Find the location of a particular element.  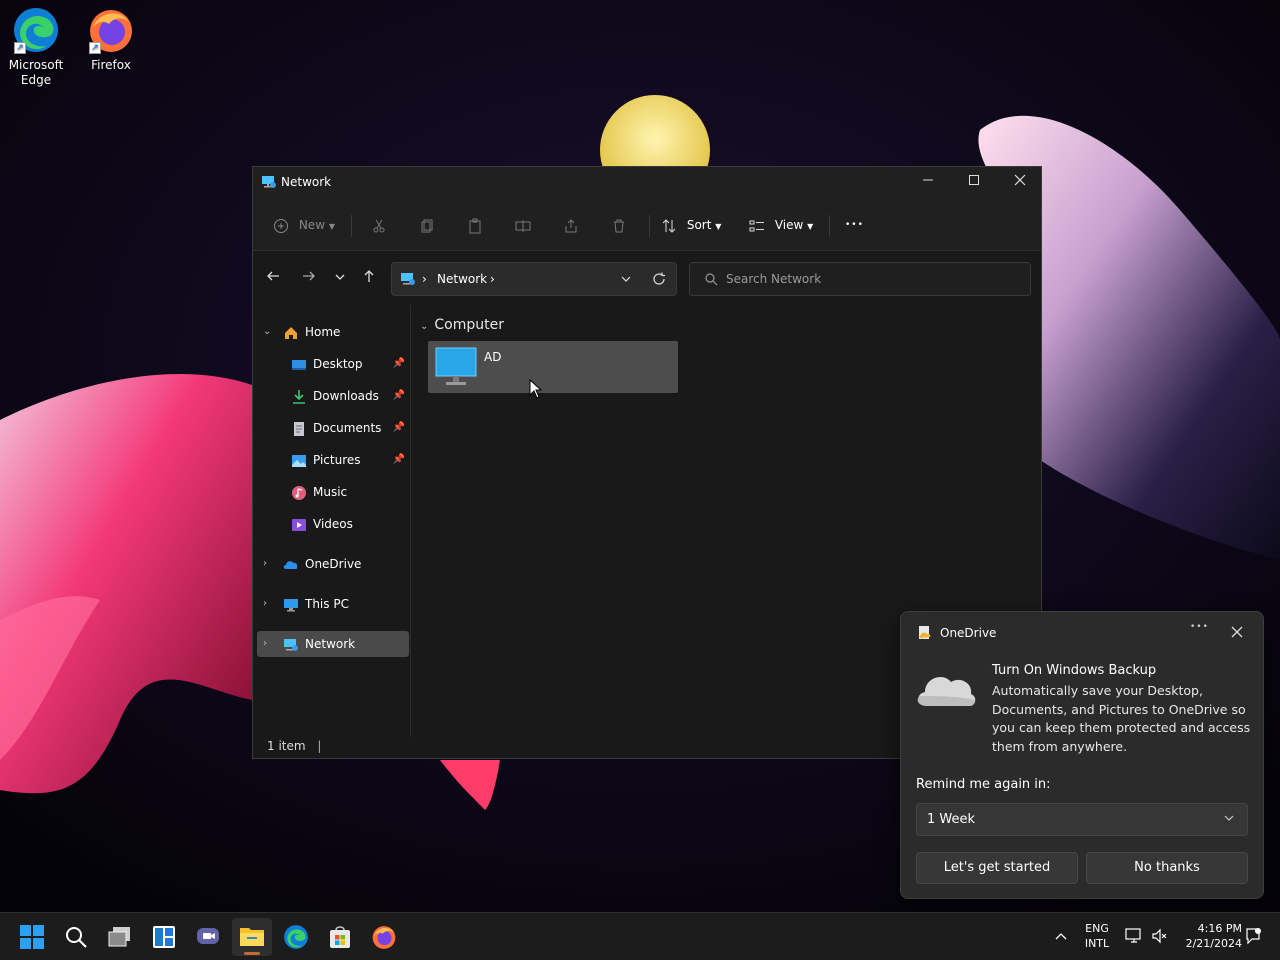

sort-label: Sort is located at coordinates (699, 225).